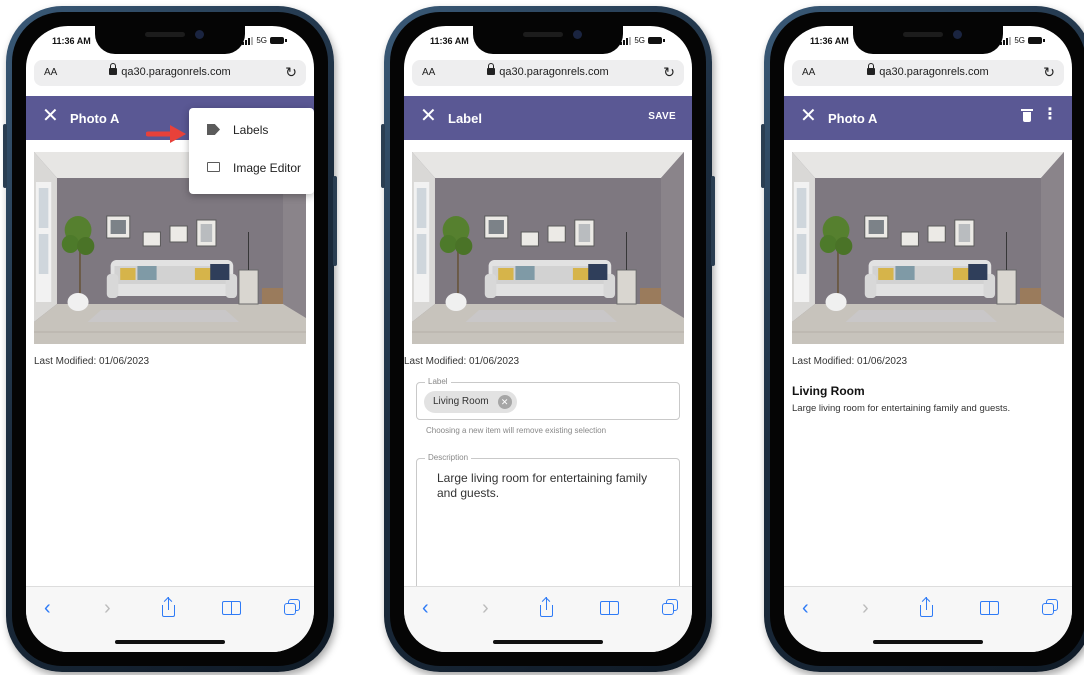 This screenshot has height=675, width=1084. I want to click on chip-remove-icon: ✕, so click(504, 402).